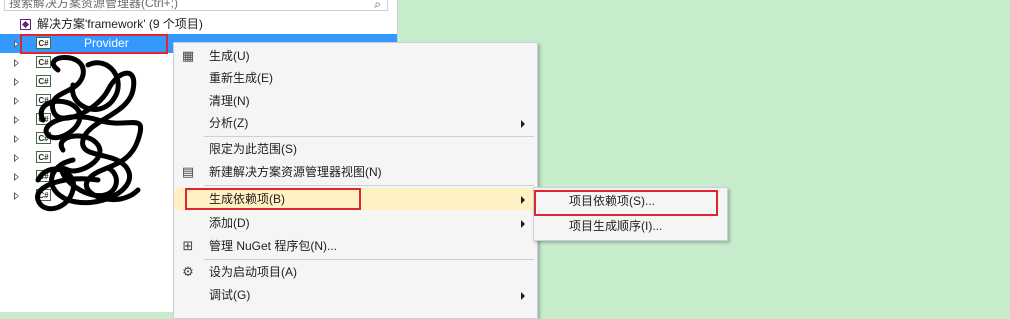 This screenshot has height=319, width=1010. I want to click on menu-item-label: 分析(Z), so click(229, 123).